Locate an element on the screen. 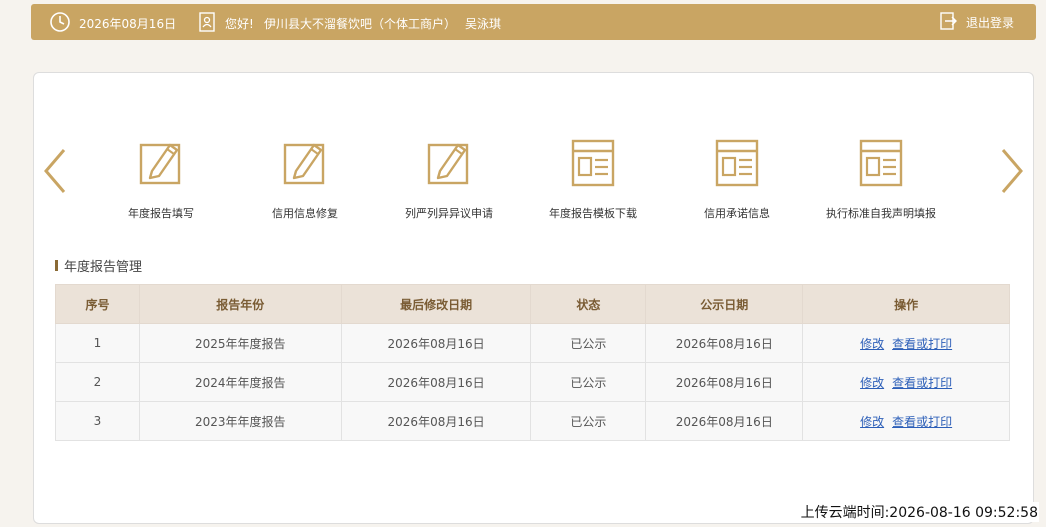 Image resolution: width=1046 pixels, height=527 pixels. shortcut-label: 信用信息修复 is located at coordinates (305, 213).